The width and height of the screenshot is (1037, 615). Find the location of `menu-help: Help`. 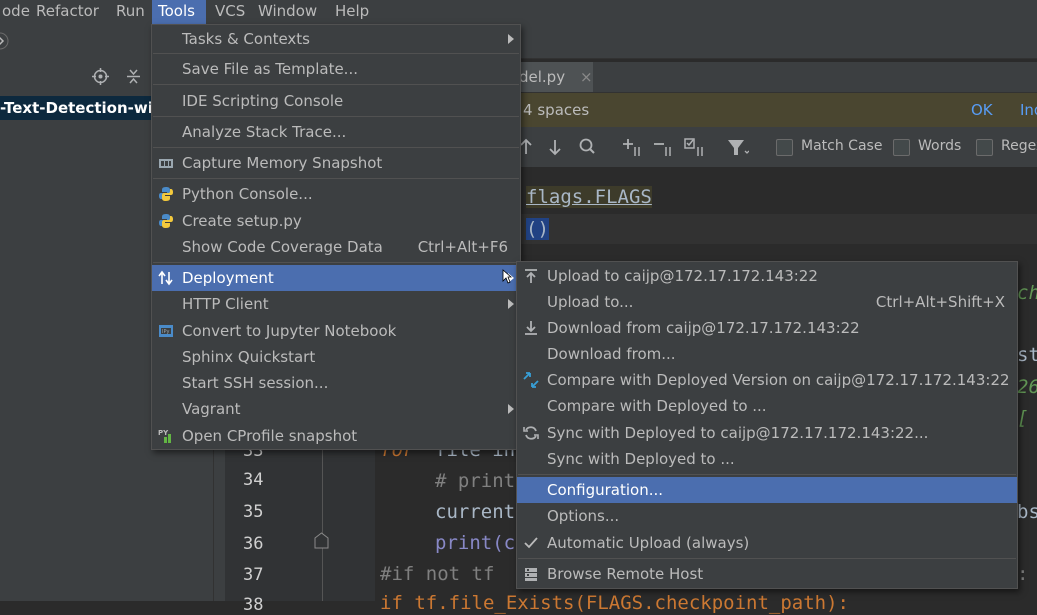

menu-help: Help is located at coordinates (352, 12).